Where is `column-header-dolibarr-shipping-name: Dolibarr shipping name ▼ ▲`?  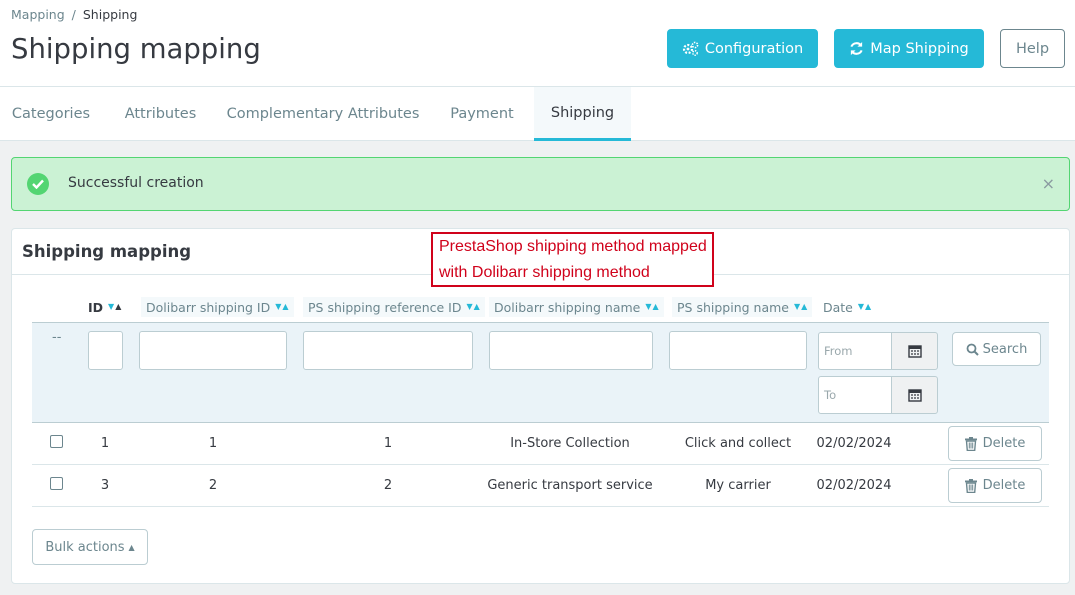 column-header-dolibarr-shipping-name: Dolibarr shipping name ▼ ▲ is located at coordinates (576, 307).